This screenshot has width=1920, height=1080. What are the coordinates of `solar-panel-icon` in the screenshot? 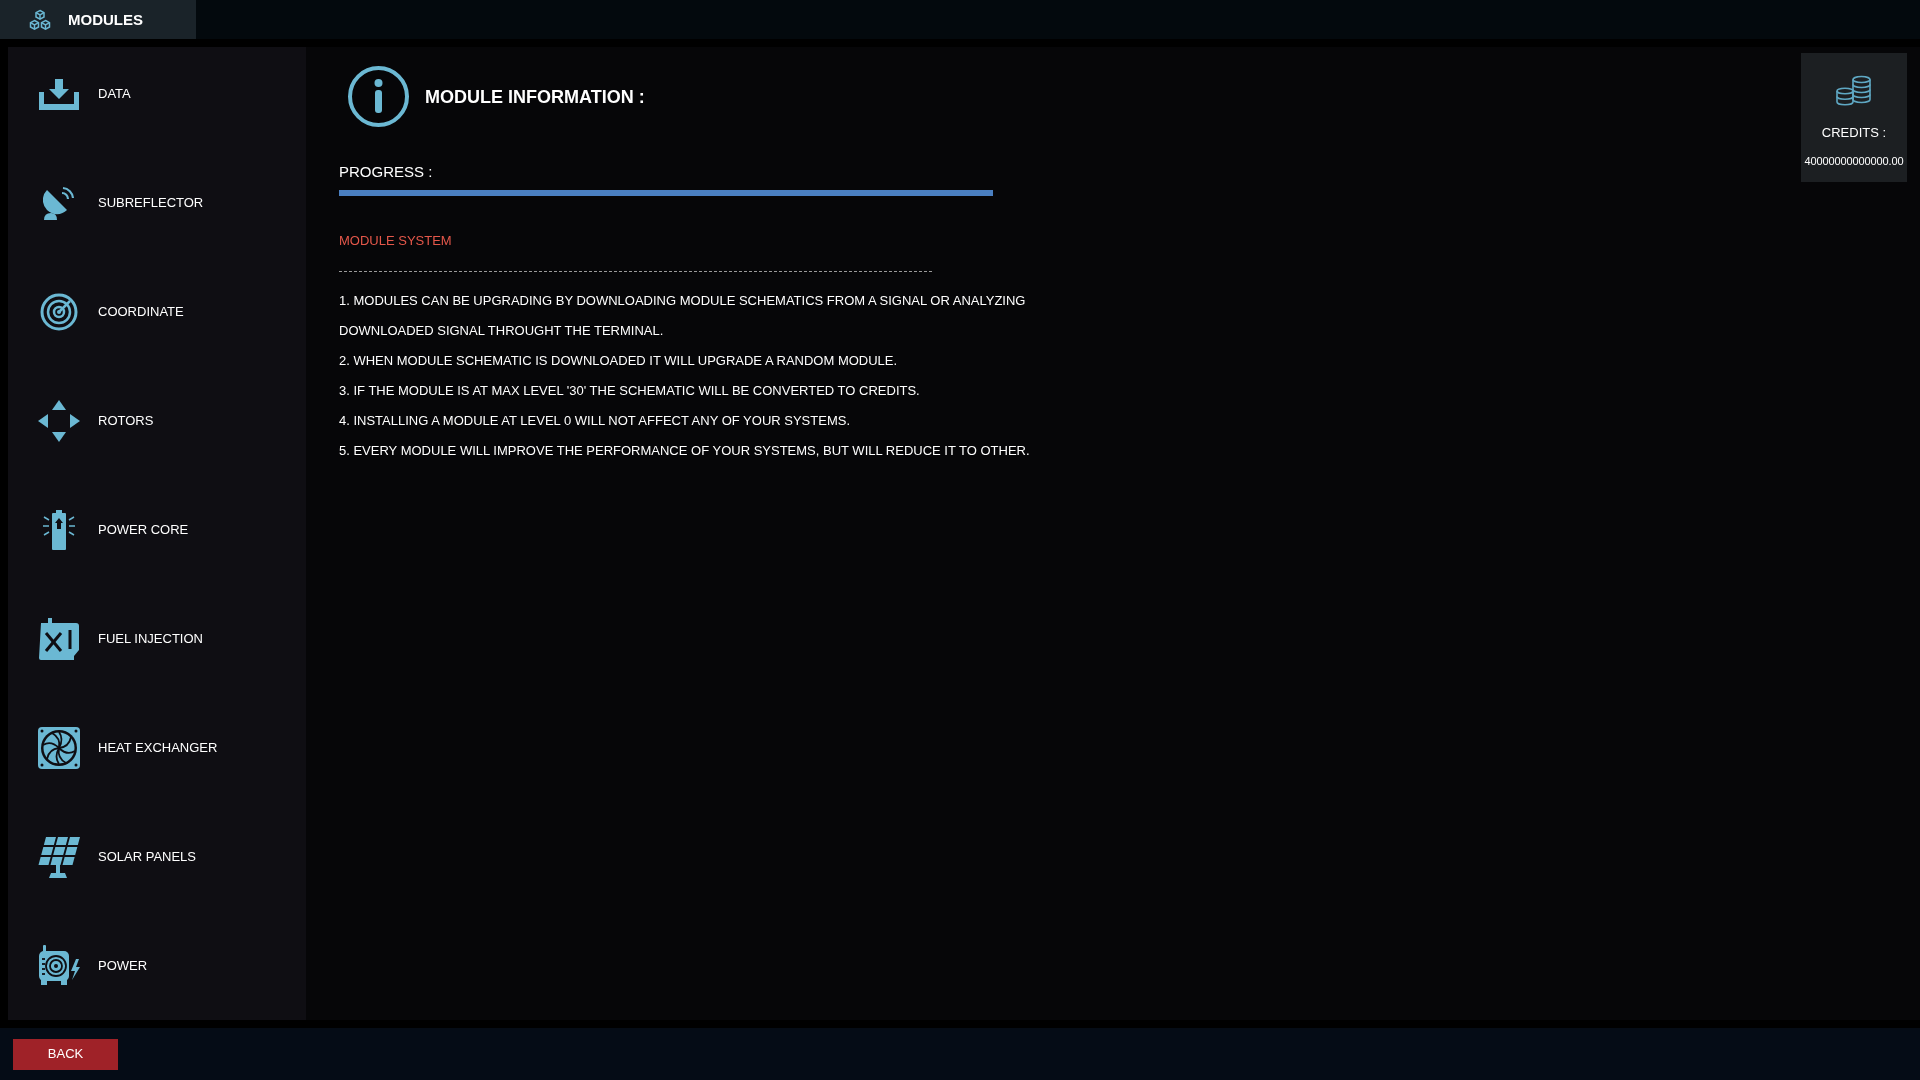 It's located at (59, 857).